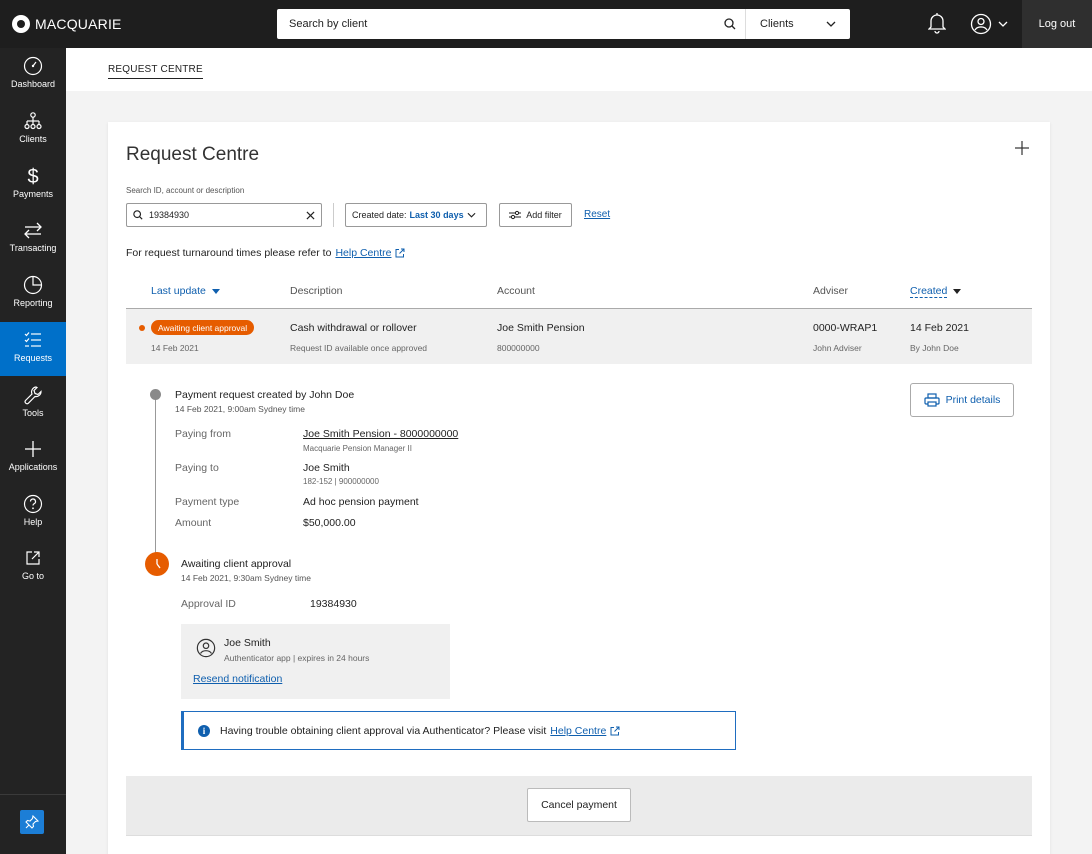 This screenshot has width=1092, height=854. What do you see at coordinates (379, 215) in the screenshot?
I see `date-filter-prefix: Created date:` at bounding box center [379, 215].